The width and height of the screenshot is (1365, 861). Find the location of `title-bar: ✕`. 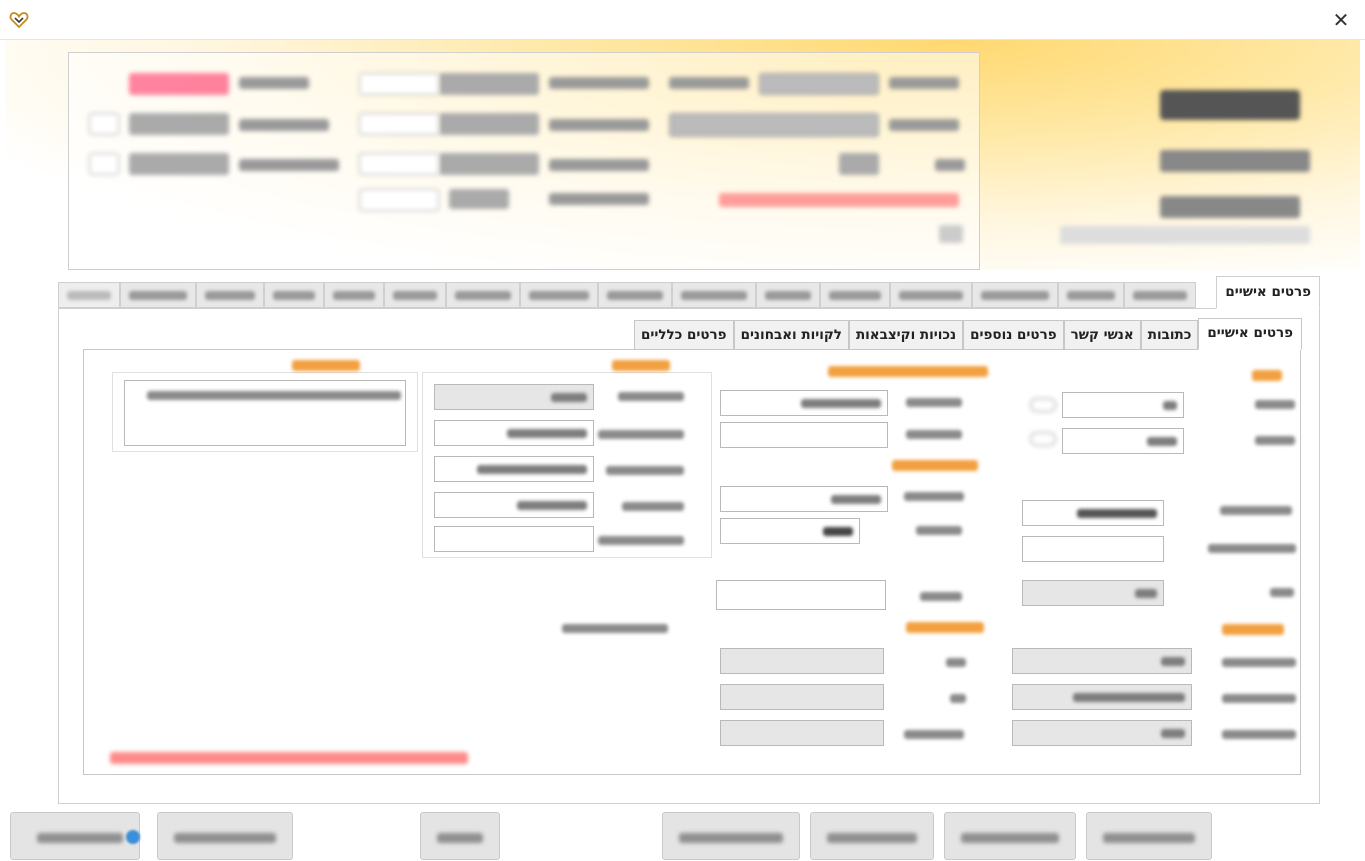

title-bar: ✕ is located at coordinates (682, 20).